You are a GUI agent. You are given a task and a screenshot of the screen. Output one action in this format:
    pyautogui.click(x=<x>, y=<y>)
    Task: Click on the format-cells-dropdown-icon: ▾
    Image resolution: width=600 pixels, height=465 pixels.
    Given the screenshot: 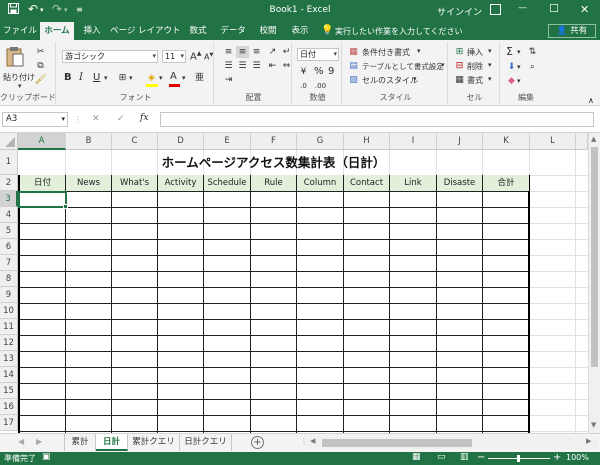 What is the action you would take?
    pyautogui.click(x=490, y=79)
    